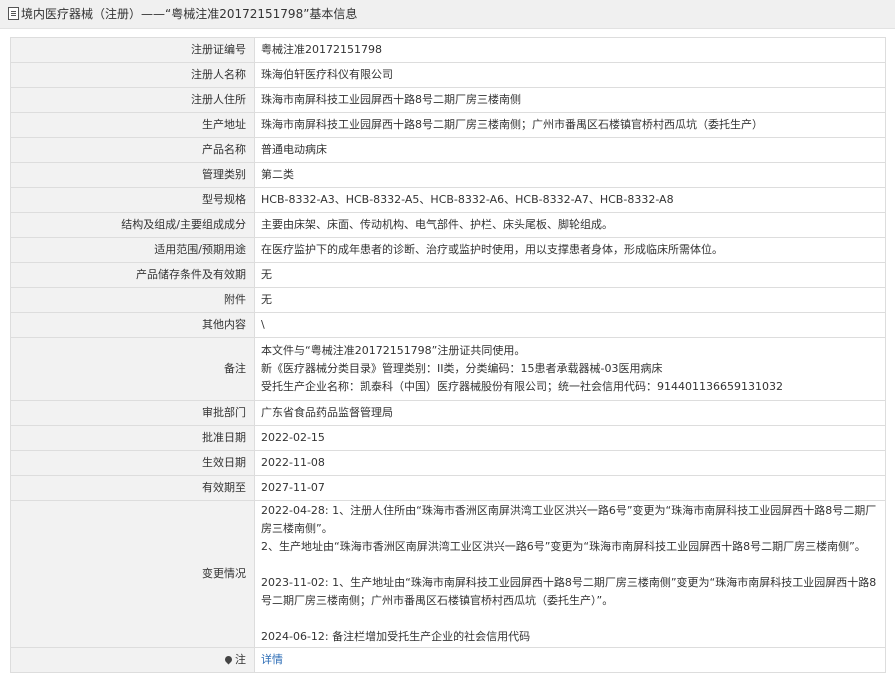 This screenshot has height=693, width=895. Describe the element at coordinates (132, 250) in the screenshot. I see `row-label: 适用范围/预期用途` at that location.